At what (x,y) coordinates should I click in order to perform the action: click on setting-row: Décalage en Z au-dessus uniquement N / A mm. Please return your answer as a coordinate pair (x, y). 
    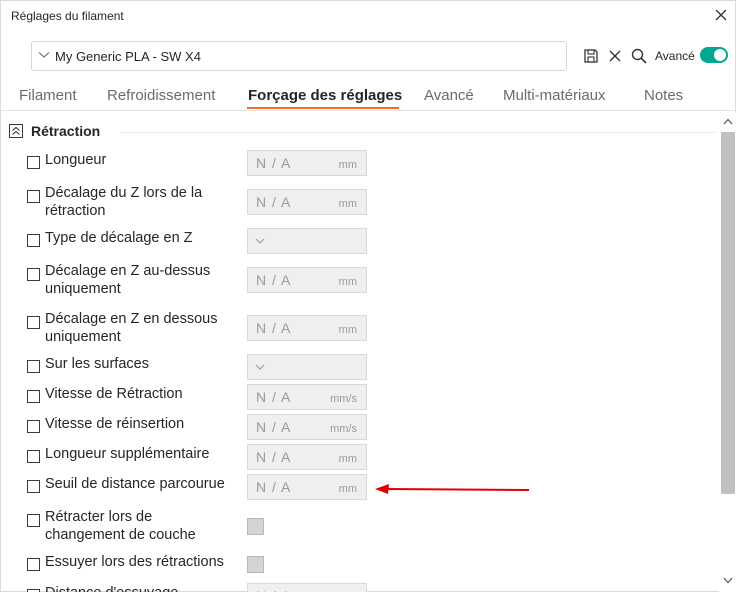
    Looking at the image, I should click on (360, 280).